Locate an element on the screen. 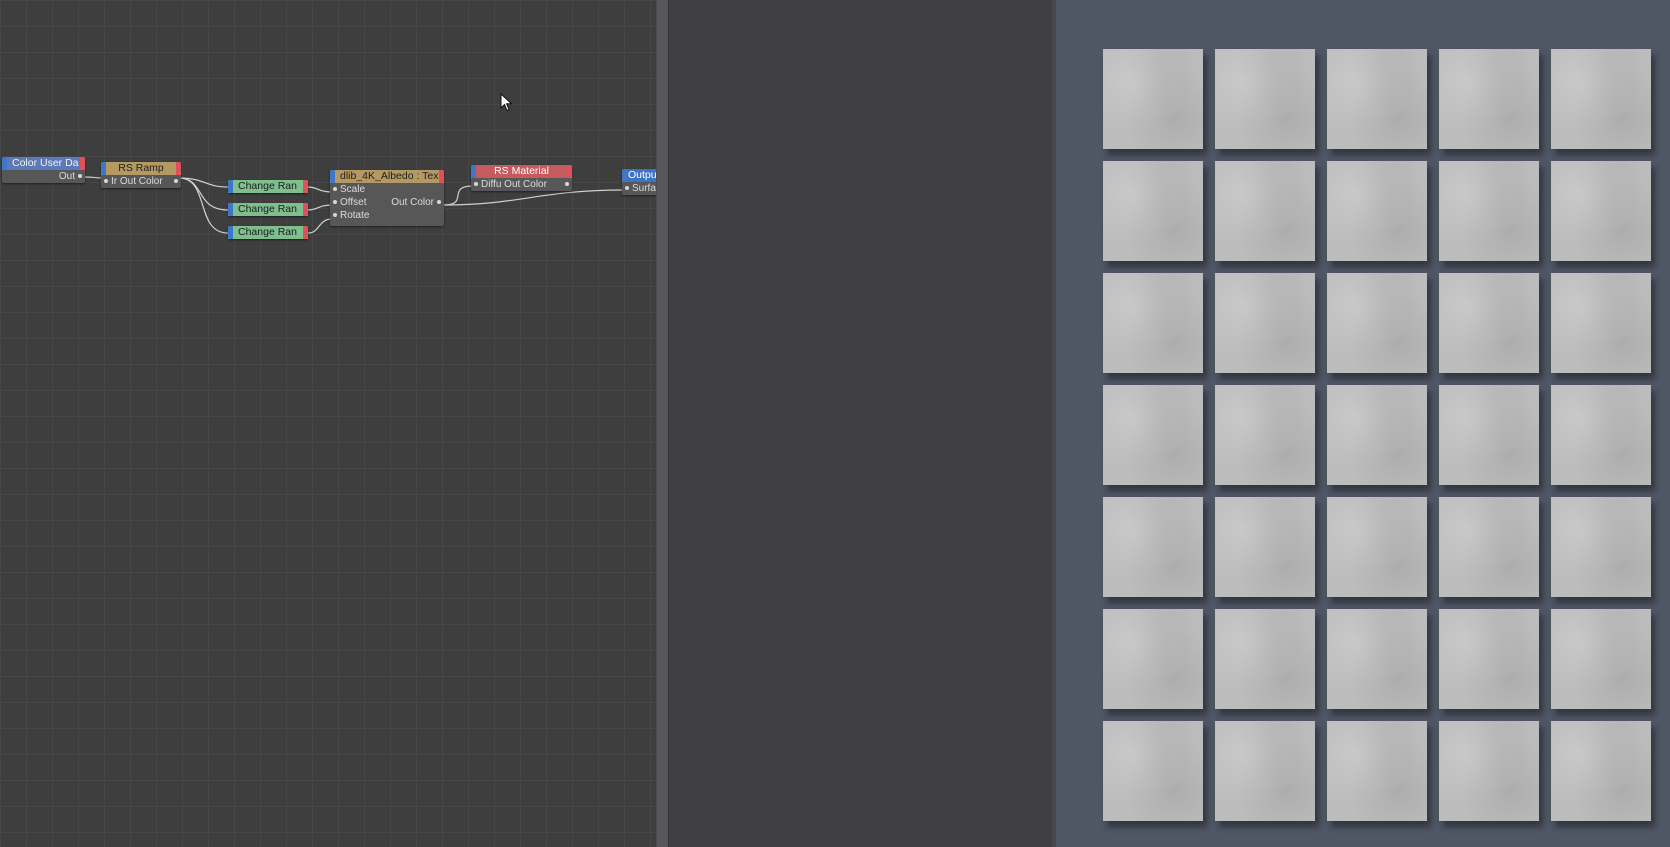 Image resolution: width=1670 pixels, height=847 pixels. rs-ramp-node: RS Ramp Ir Out Color is located at coordinates (141, 175).